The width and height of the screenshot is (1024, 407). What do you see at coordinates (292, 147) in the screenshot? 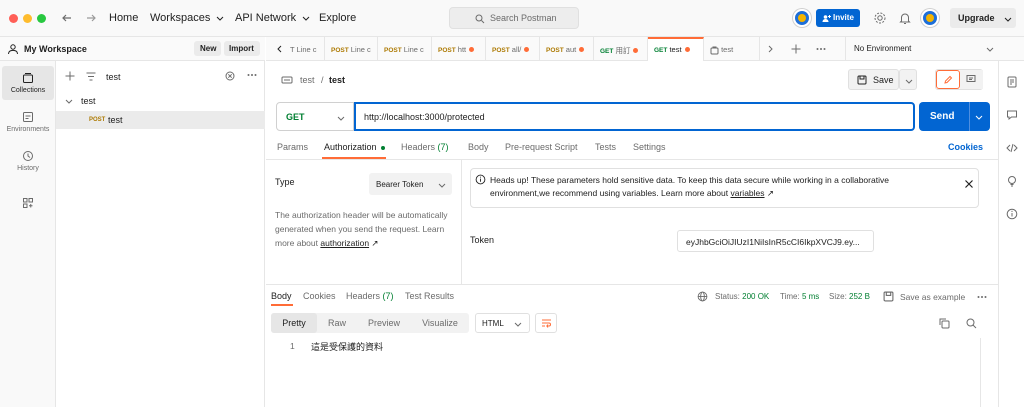
I see `tab-params: Params` at bounding box center [292, 147].